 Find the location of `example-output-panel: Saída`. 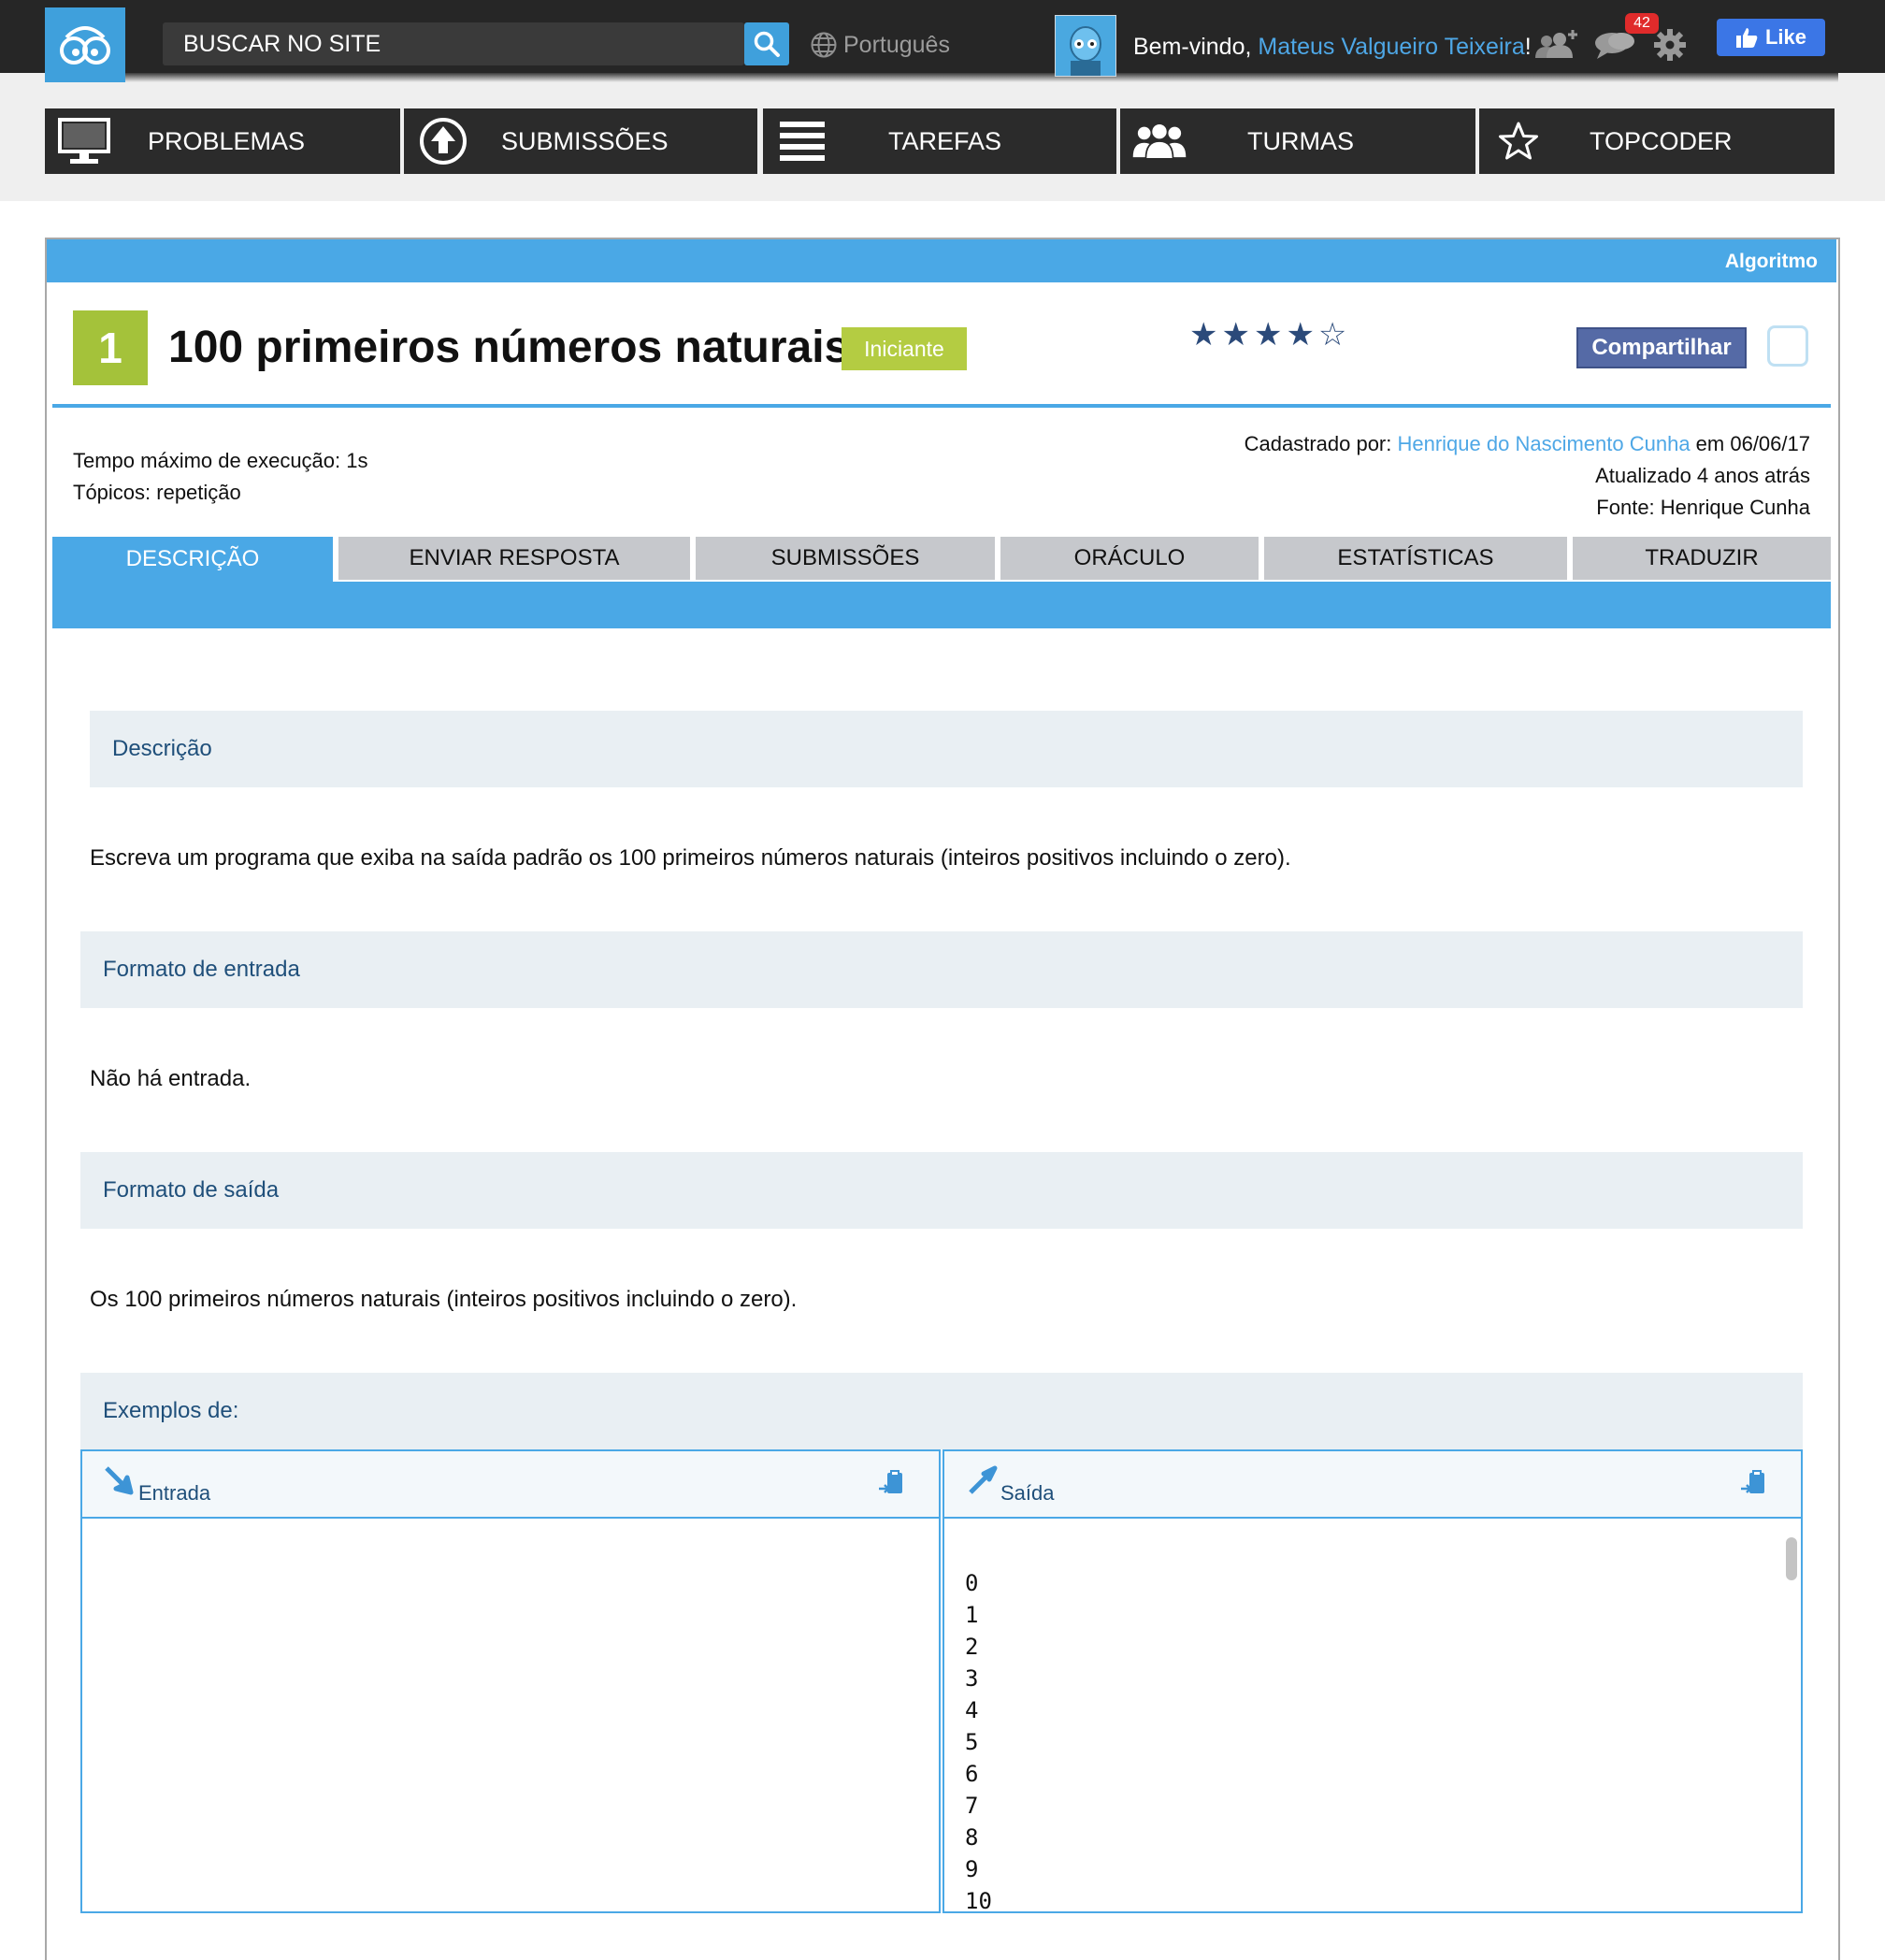

example-output-panel: Saída is located at coordinates (1372, 1681).